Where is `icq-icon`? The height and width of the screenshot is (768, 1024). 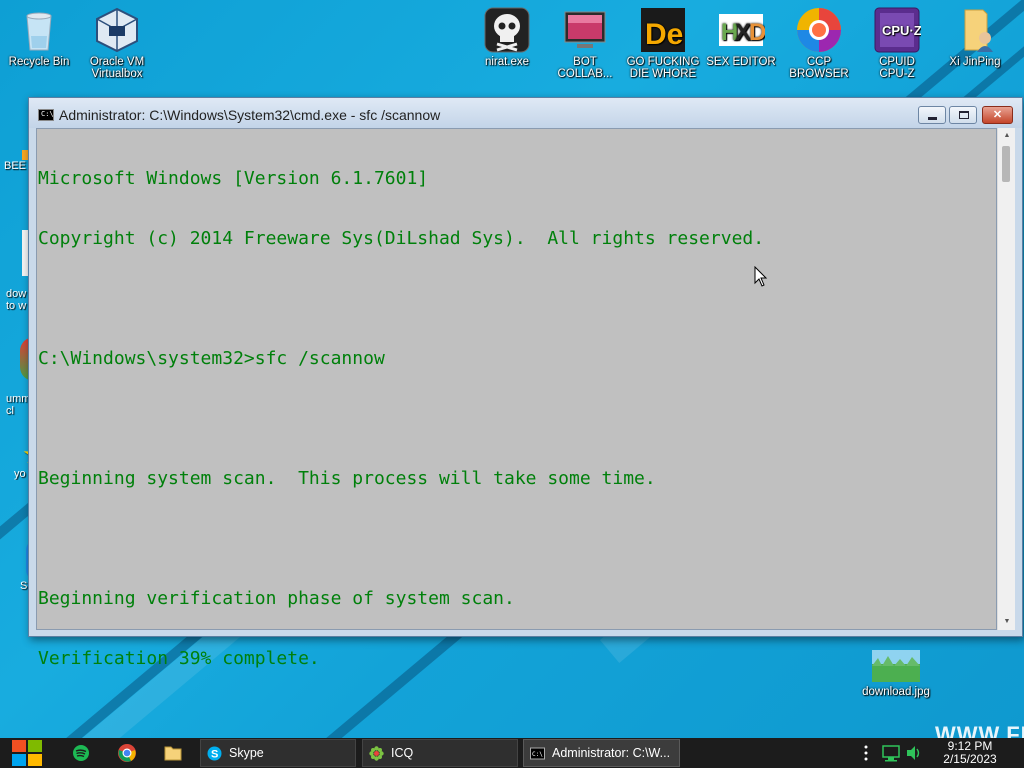
icq-icon is located at coordinates (376, 753).